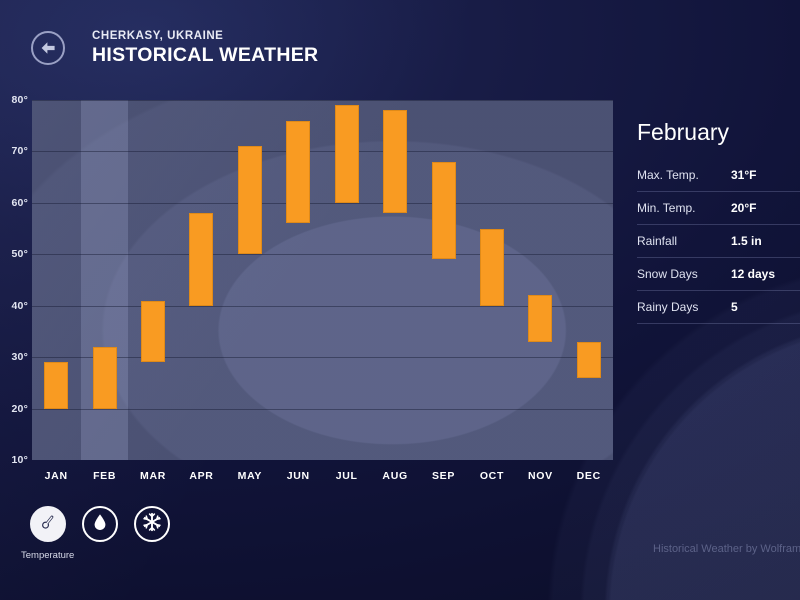 This screenshot has height=600, width=800. Describe the element at coordinates (667, 274) in the screenshot. I see `panel-stat-label: Snow Days` at that location.